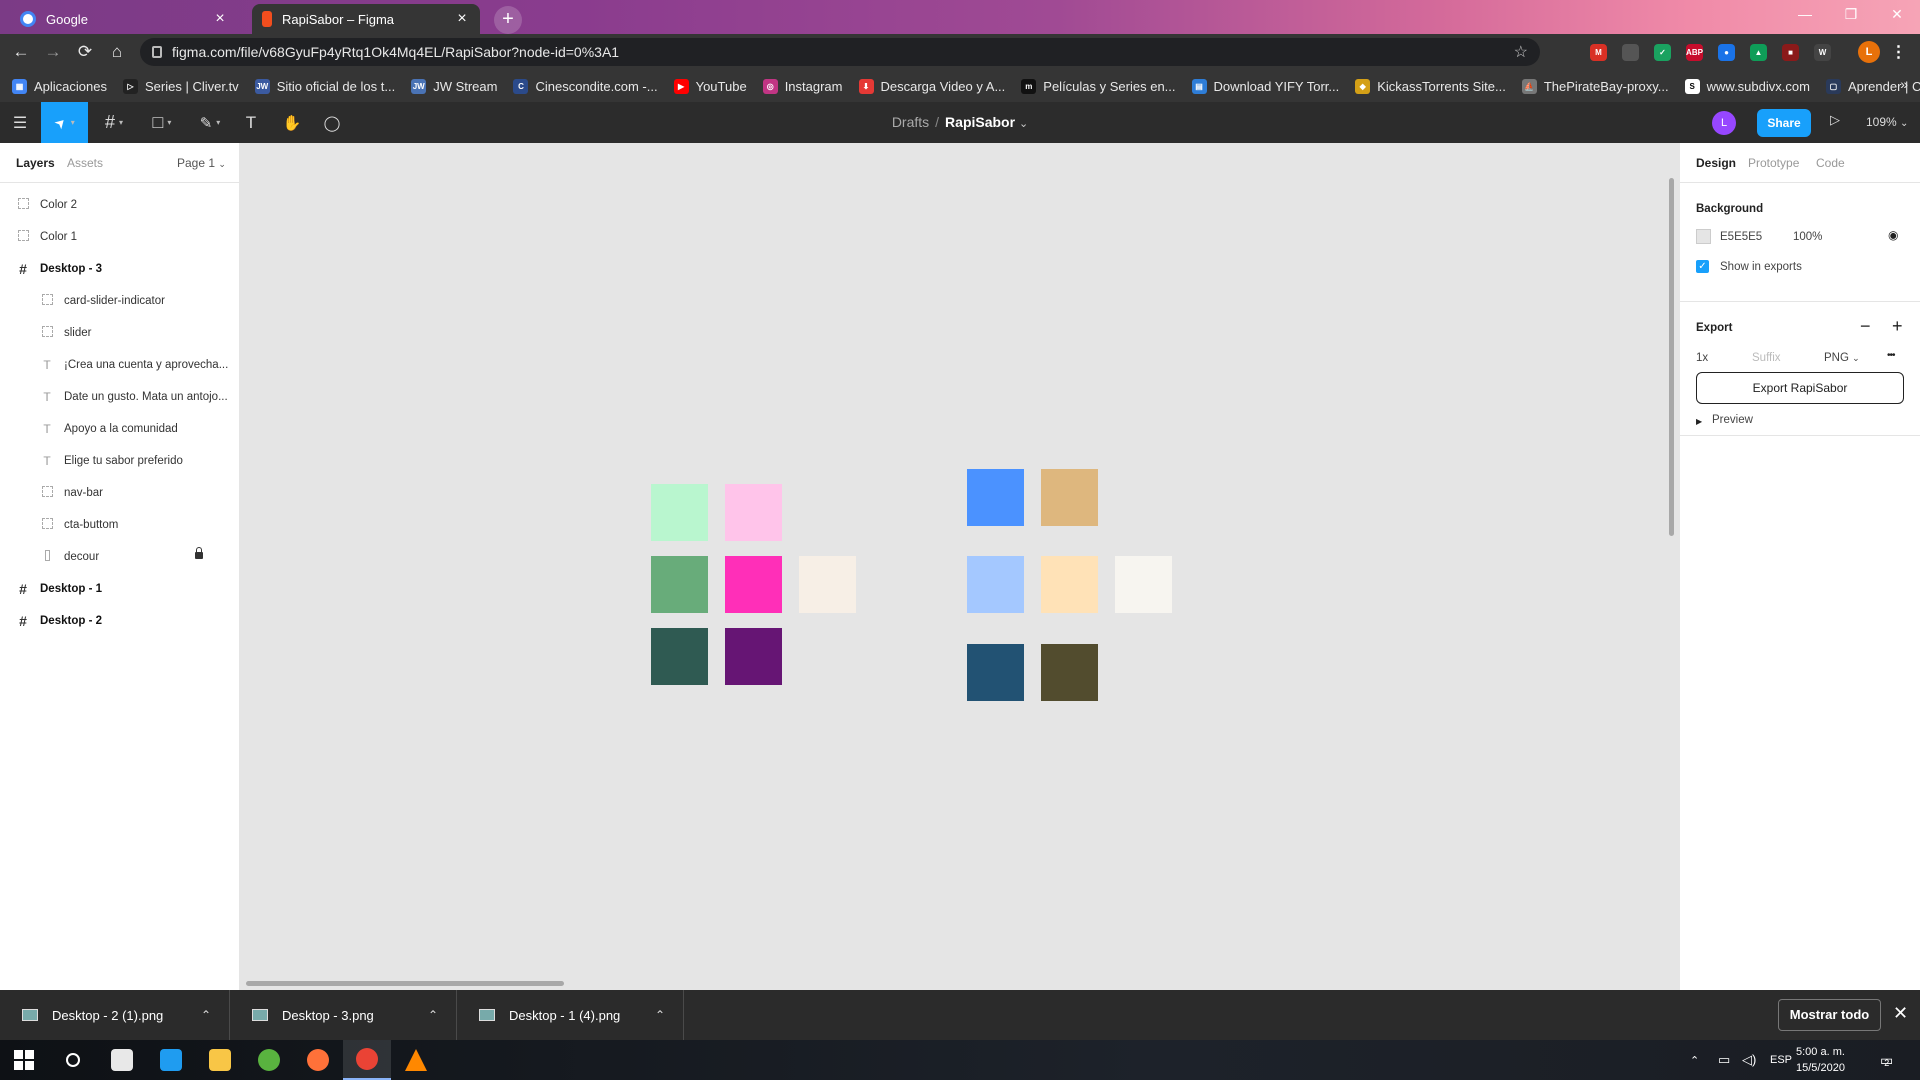 This screenshot has width=1920, height=1080. Describe the element at coordinates (405, 983) in the screenshot. I see `horizontal-scrollbar` at that location.